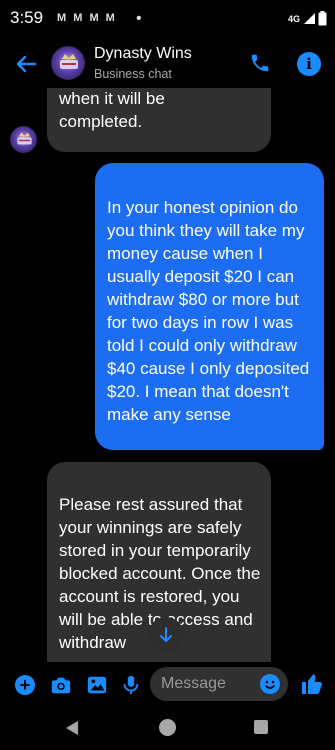 Image resolution: width=335 pixels, height=750 pixels. Describe the element at coordinates (27, 17) in the screenshot. I see `status-time: 3:59` at that location.